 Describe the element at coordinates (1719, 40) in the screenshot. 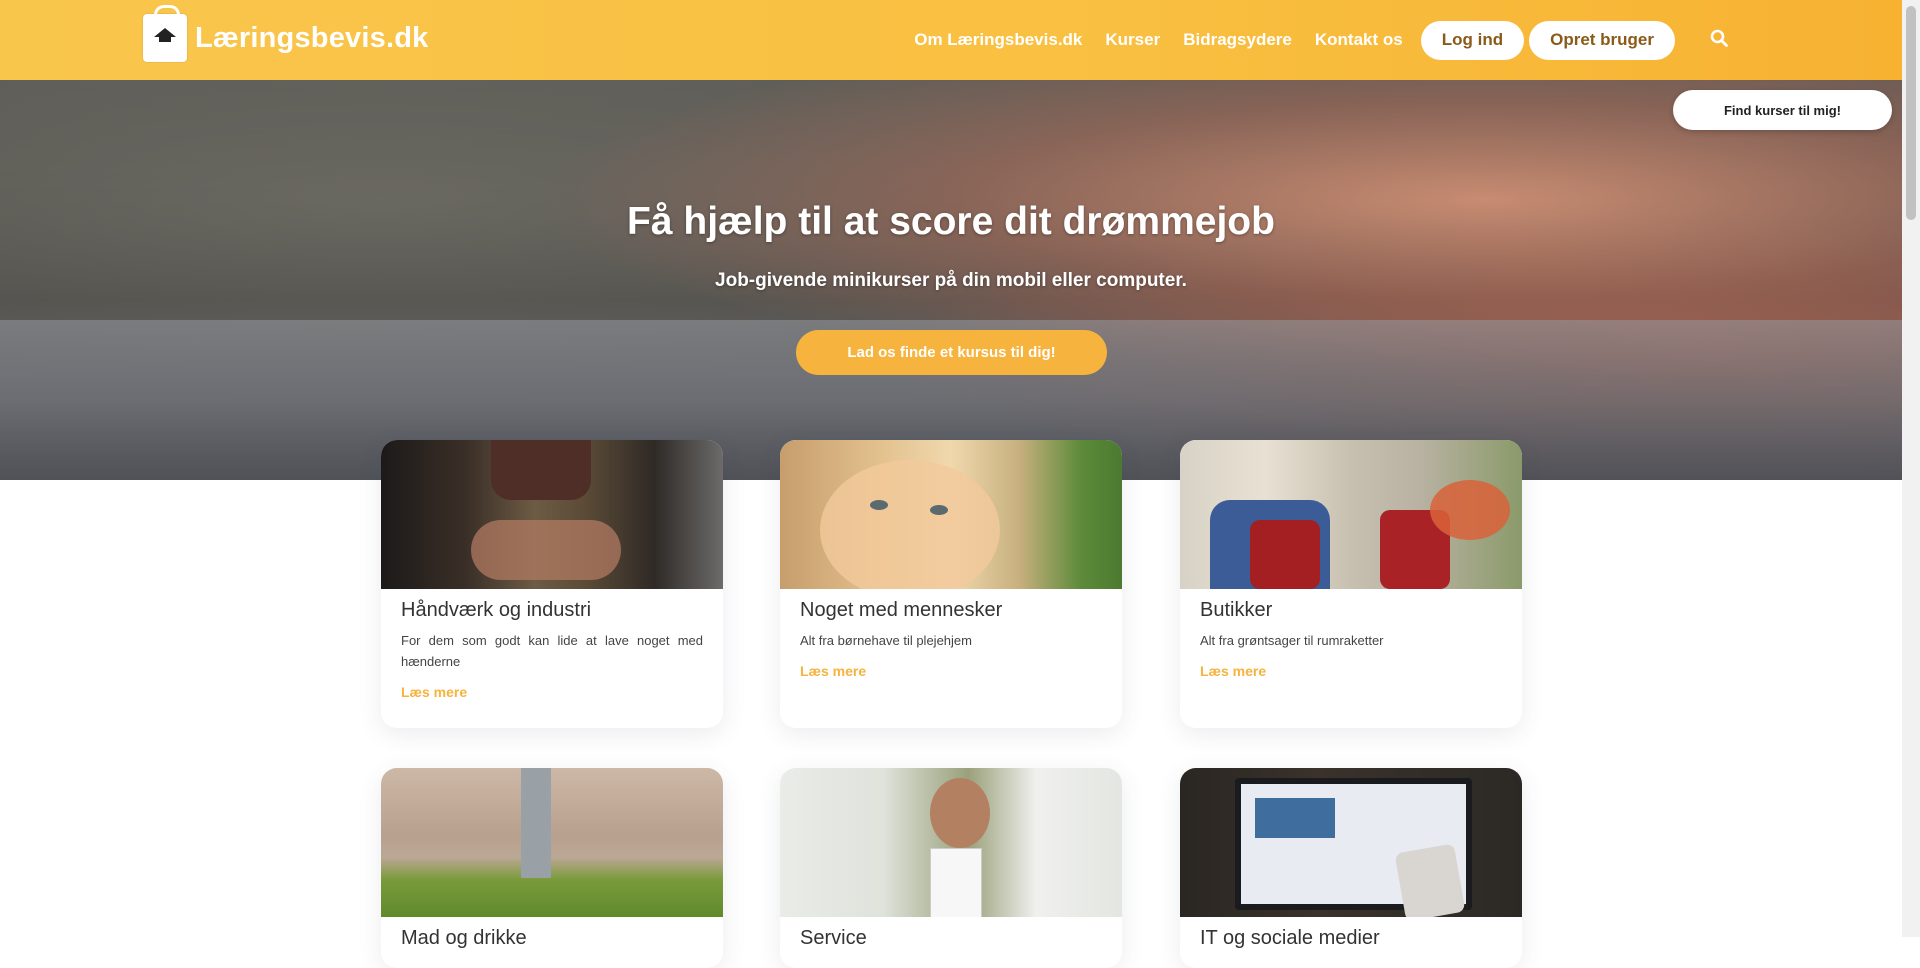

I see `search-icon` at that location.